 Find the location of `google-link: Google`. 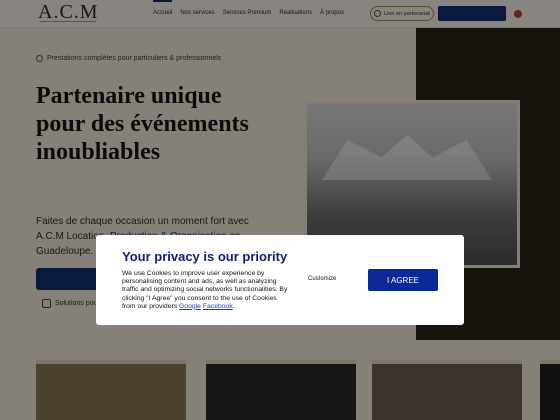

google-link: Google is located at coordinates (190, 306).